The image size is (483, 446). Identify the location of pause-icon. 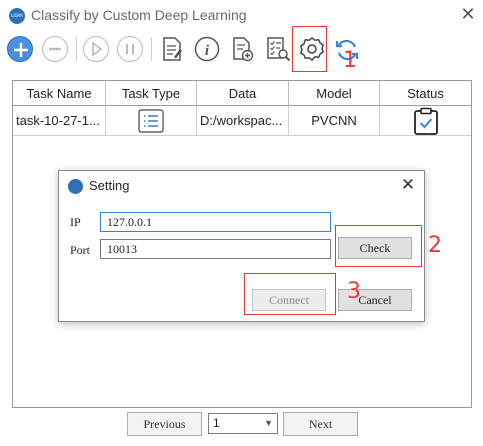
(130, 49).